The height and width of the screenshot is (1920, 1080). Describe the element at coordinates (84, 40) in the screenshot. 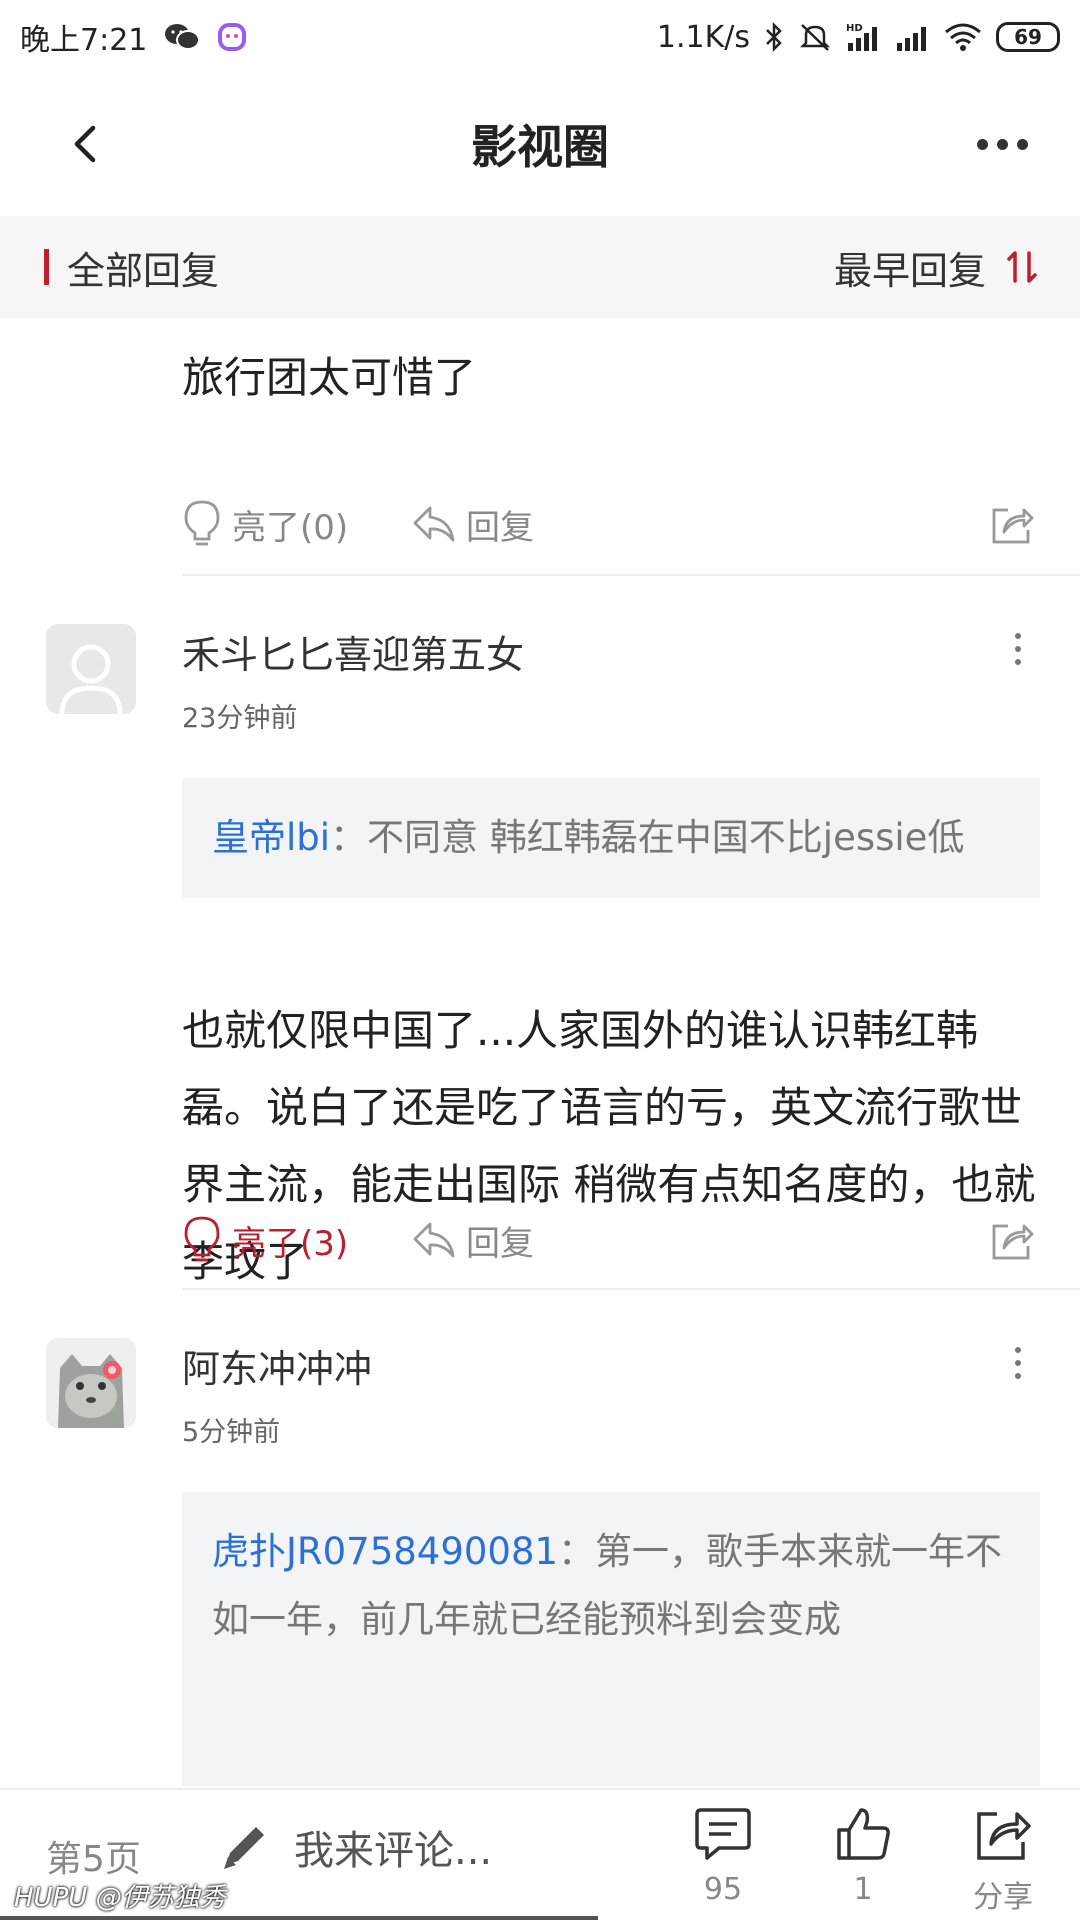

I see `status-time: 晚上7:21` at that location.